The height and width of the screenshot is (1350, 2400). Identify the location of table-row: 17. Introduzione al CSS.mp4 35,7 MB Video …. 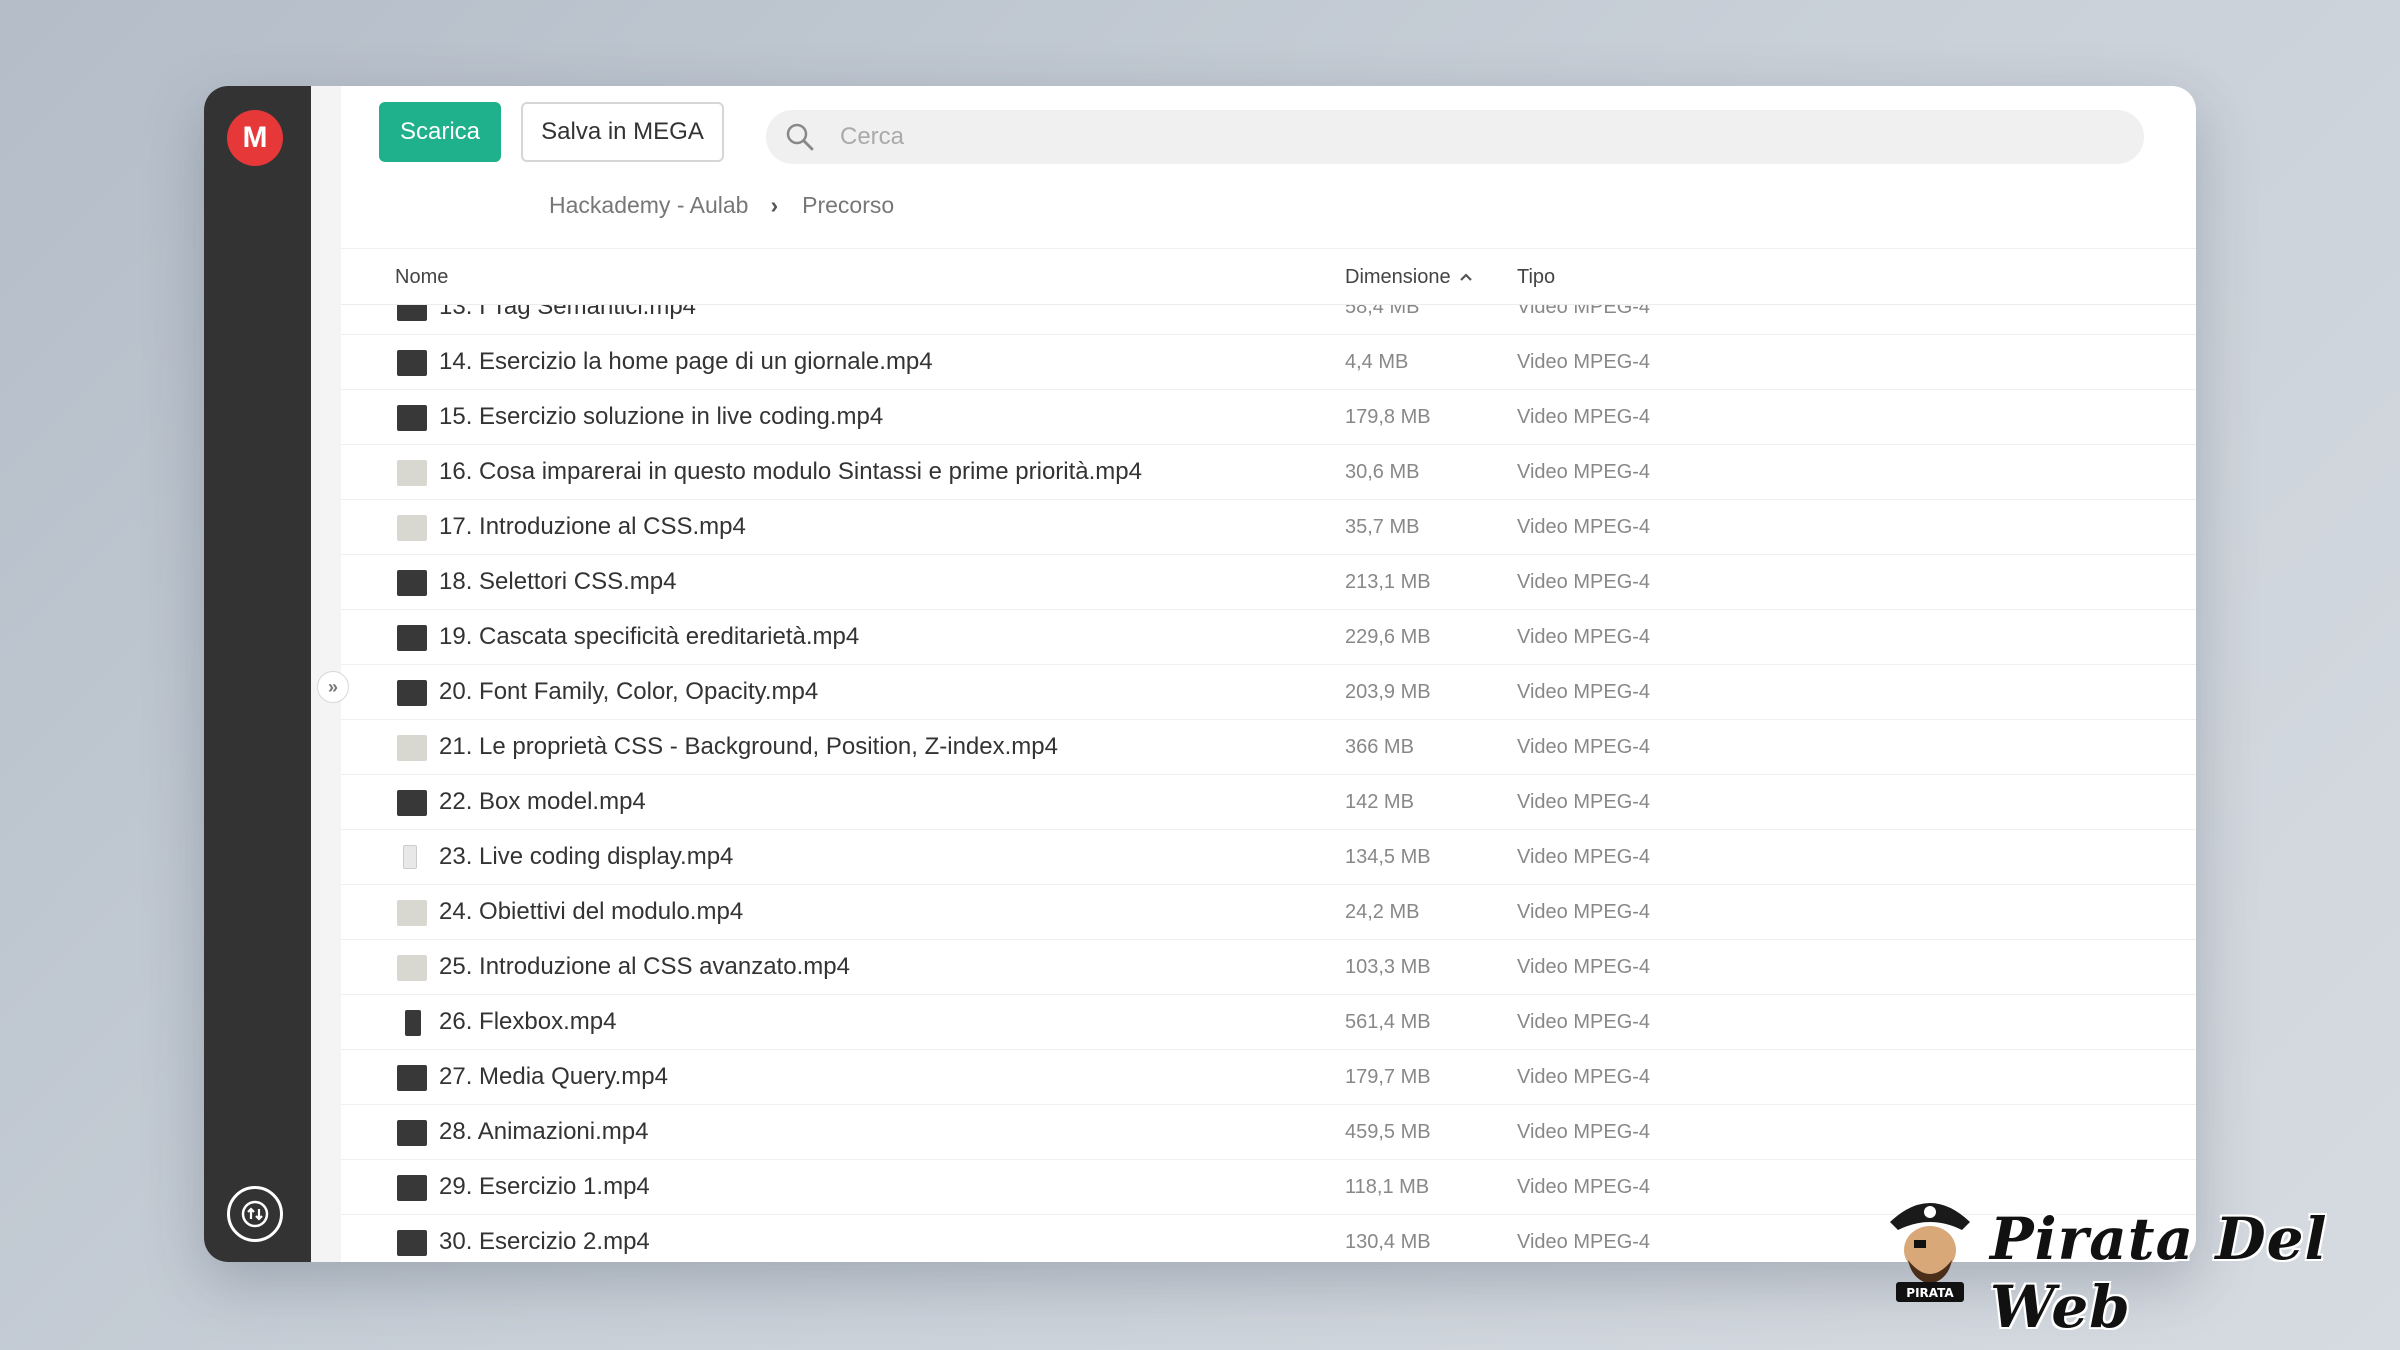
(1268, 527).